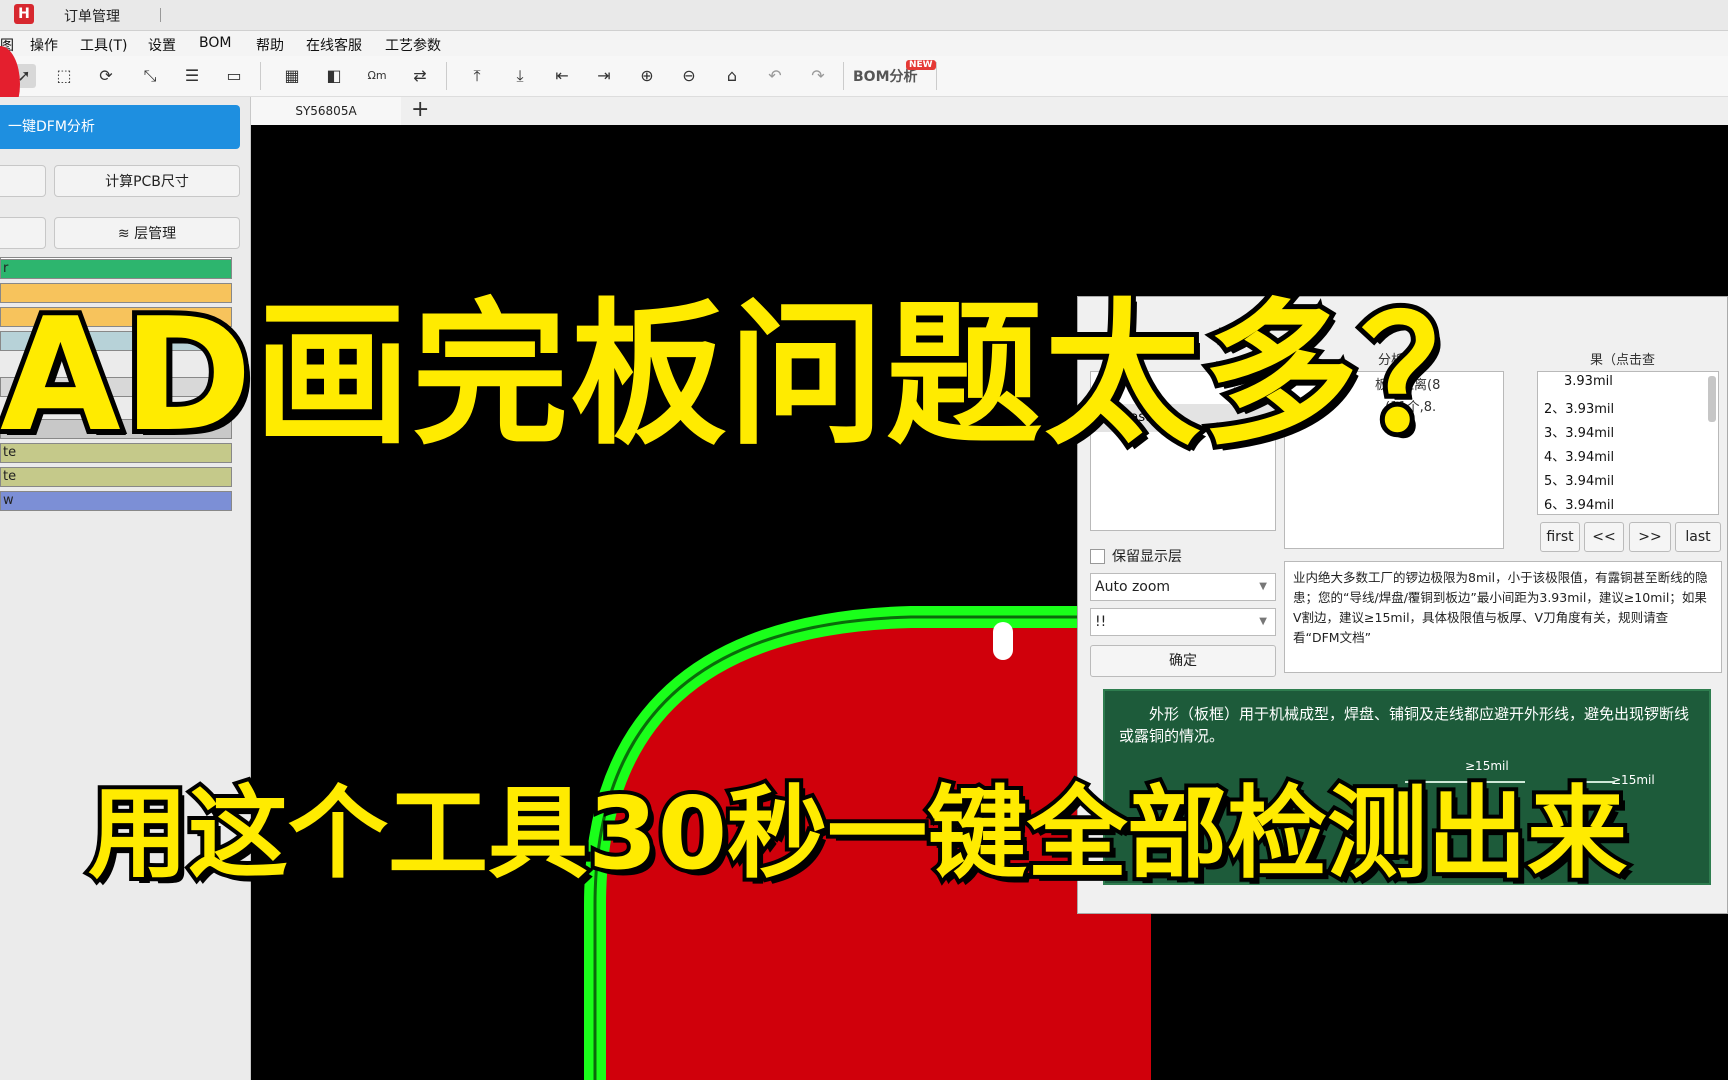 Image resolution: width=1728 pixels, height=1080 pixels. Describe the element at coordinates (270, 45) in the screenshot. I see `menu-help: 帮助` at that location.